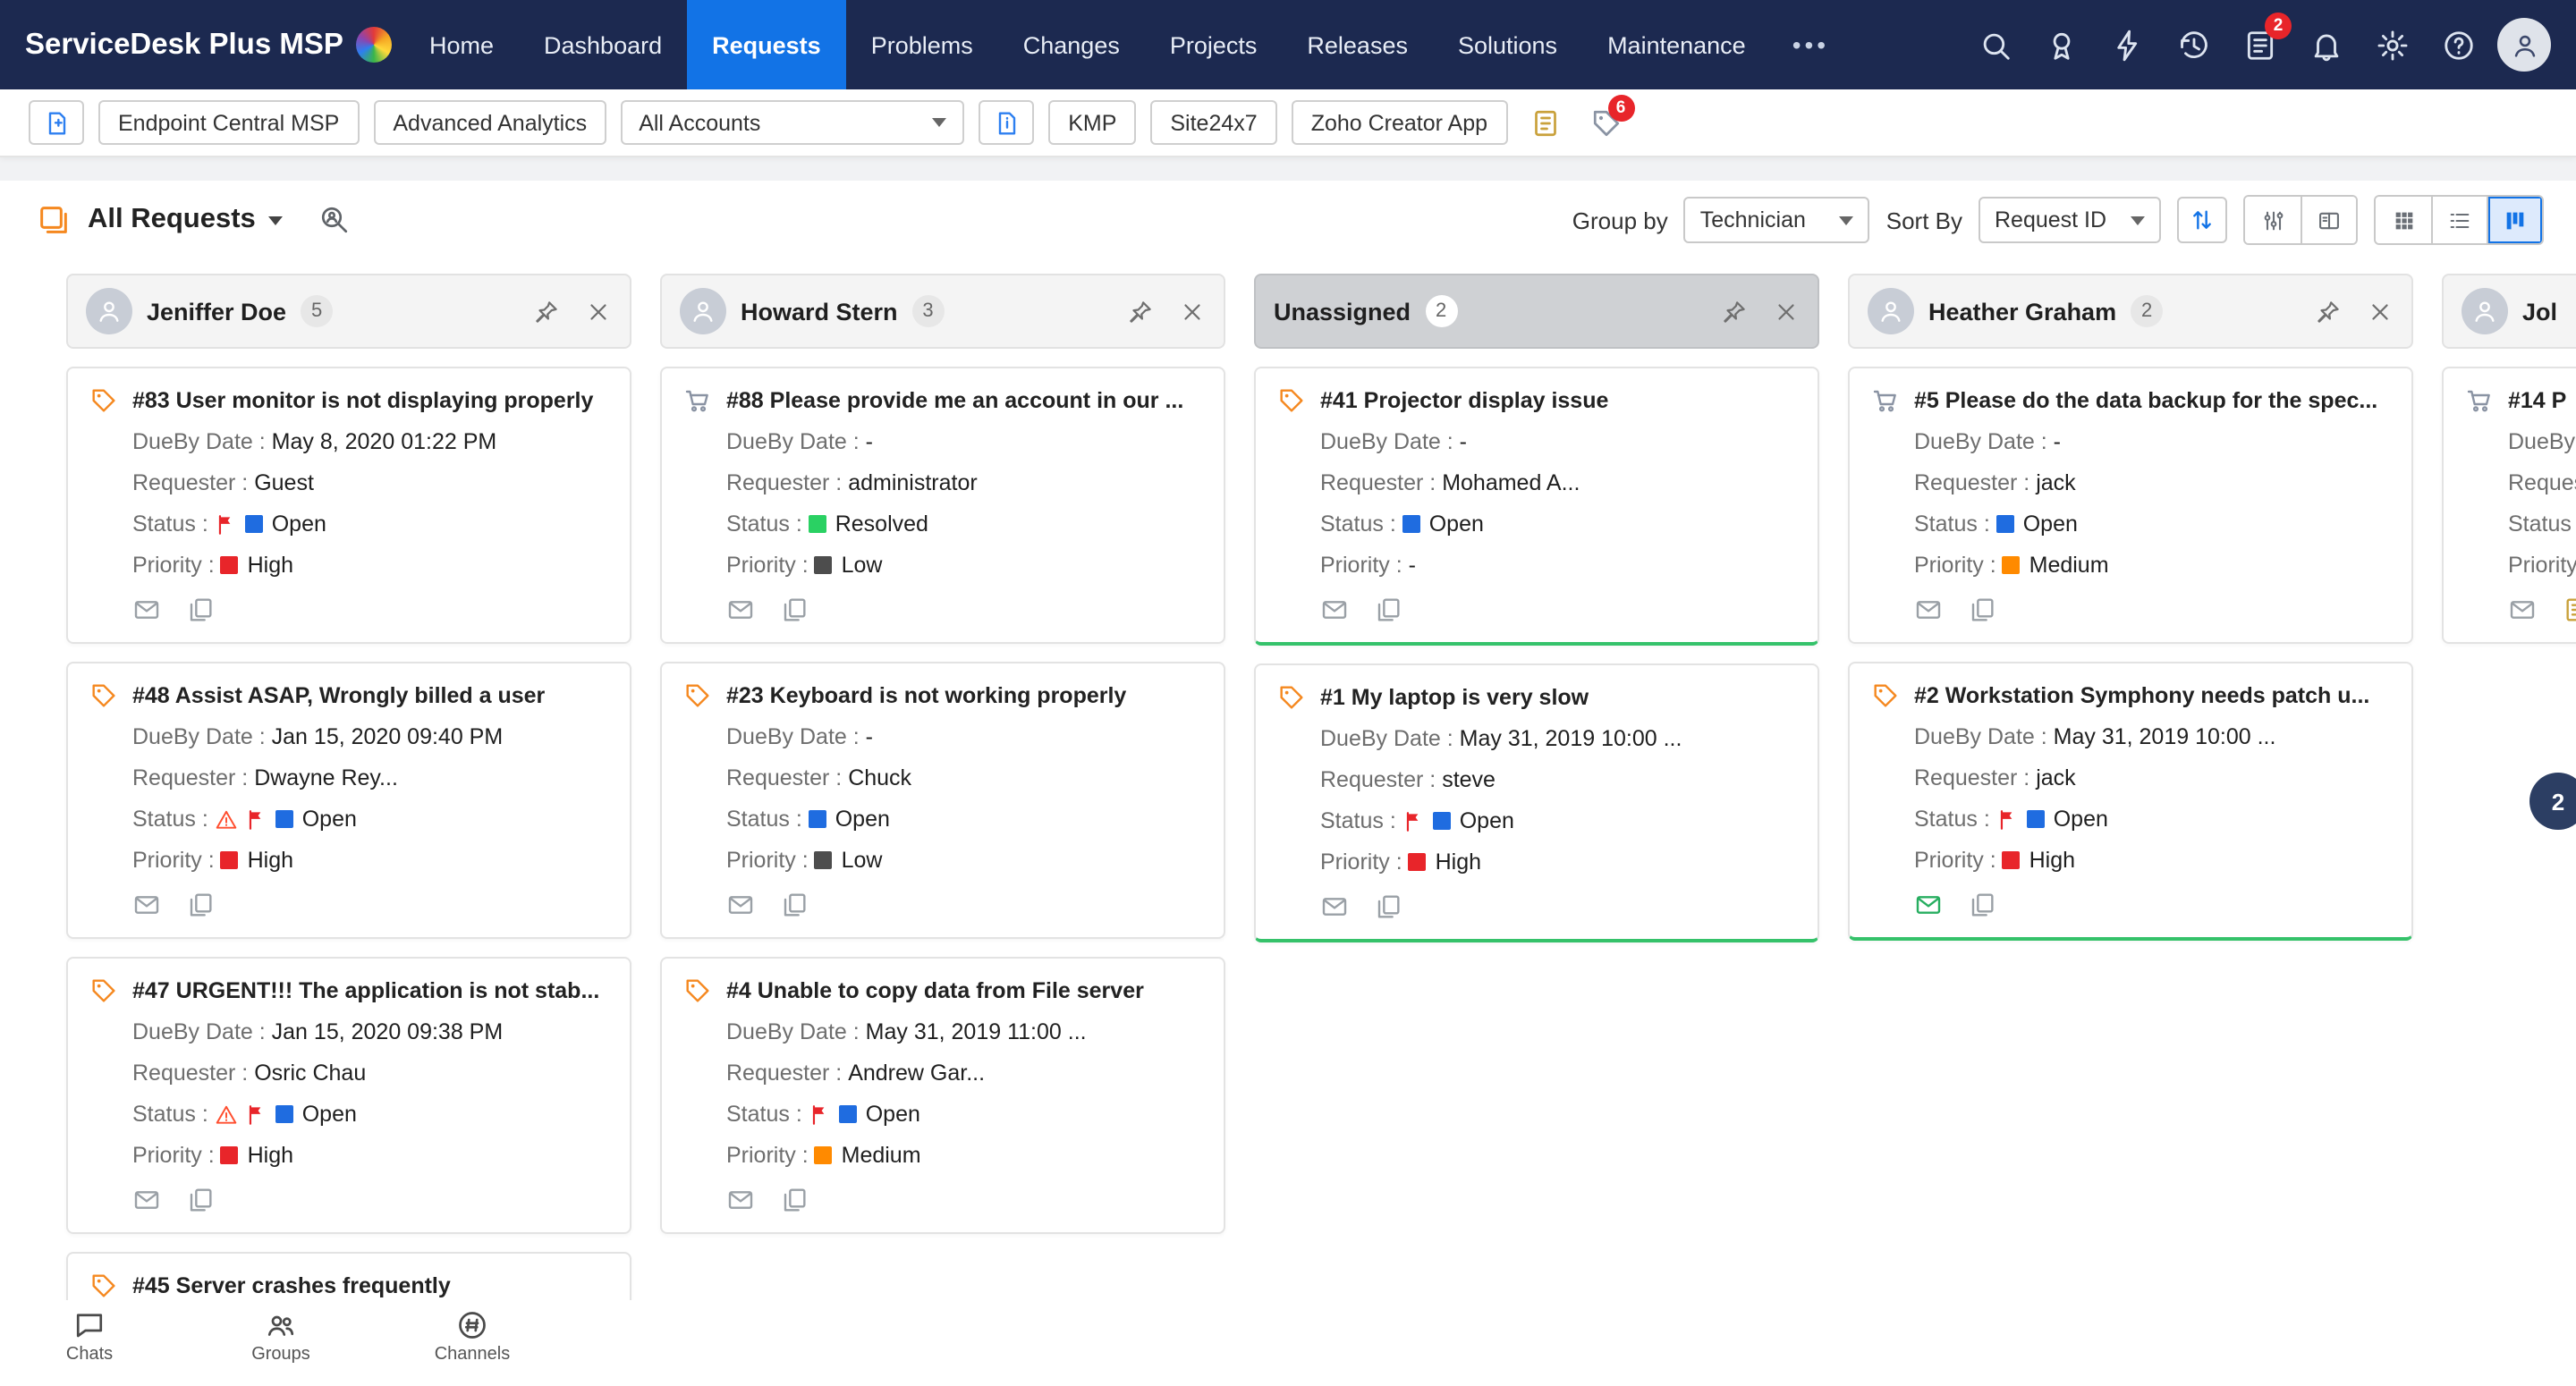 This screenshot has width=2576, height=1386. What do you see at coordinates (2524, 45) in the screenshot?
I see `user-avatar` at bounding box center [2524, 45].